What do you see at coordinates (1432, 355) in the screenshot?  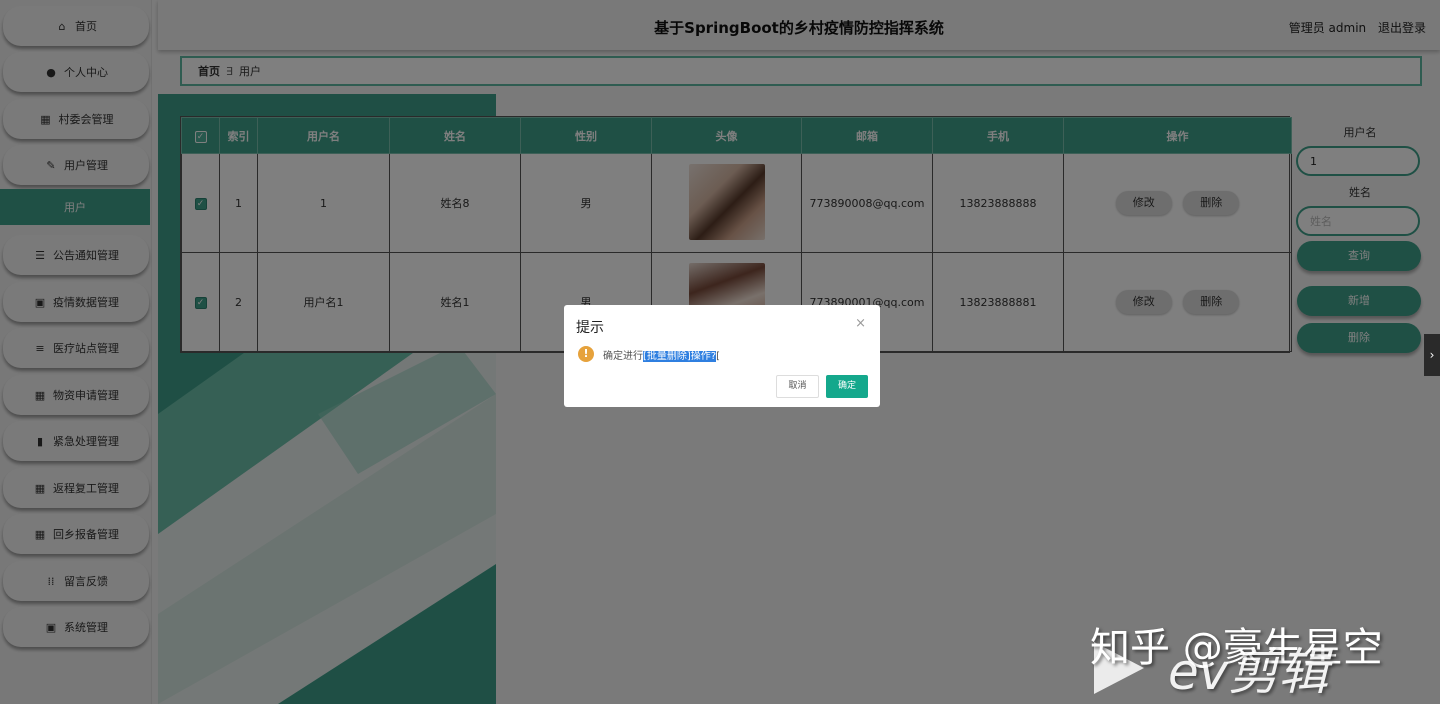 I see `chevron-right-icon: ›` at bounding box center [1432, 355].